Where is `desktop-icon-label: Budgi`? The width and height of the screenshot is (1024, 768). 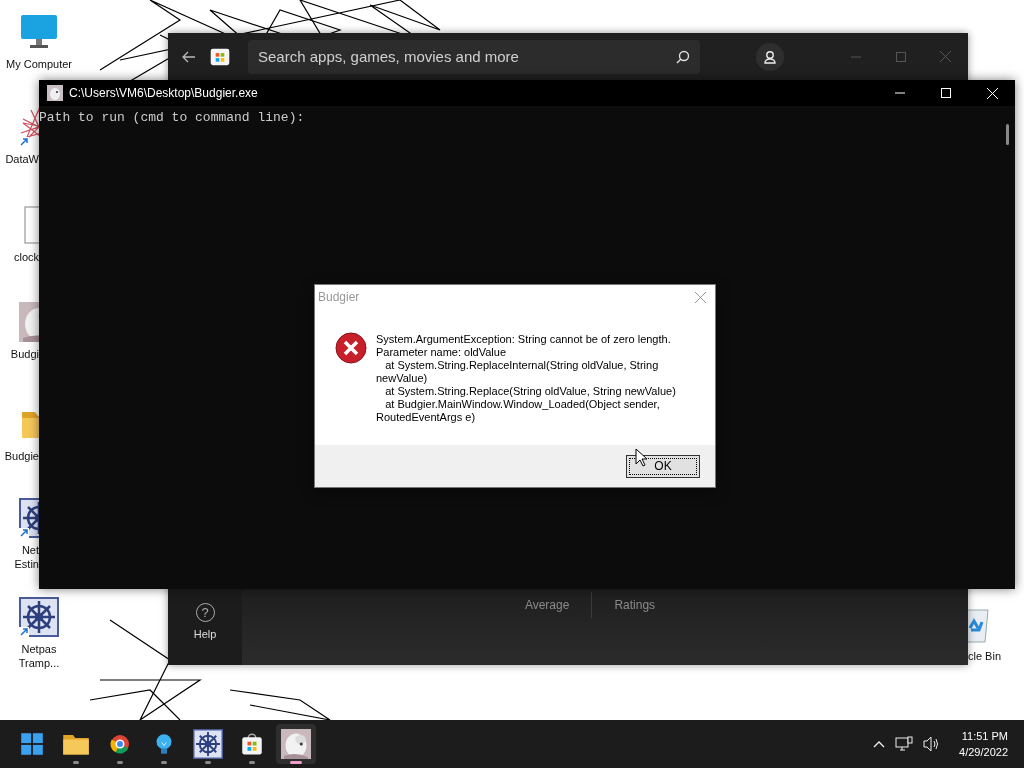
desktop-icon-label: Budgi is located at coordinates (24, 354).